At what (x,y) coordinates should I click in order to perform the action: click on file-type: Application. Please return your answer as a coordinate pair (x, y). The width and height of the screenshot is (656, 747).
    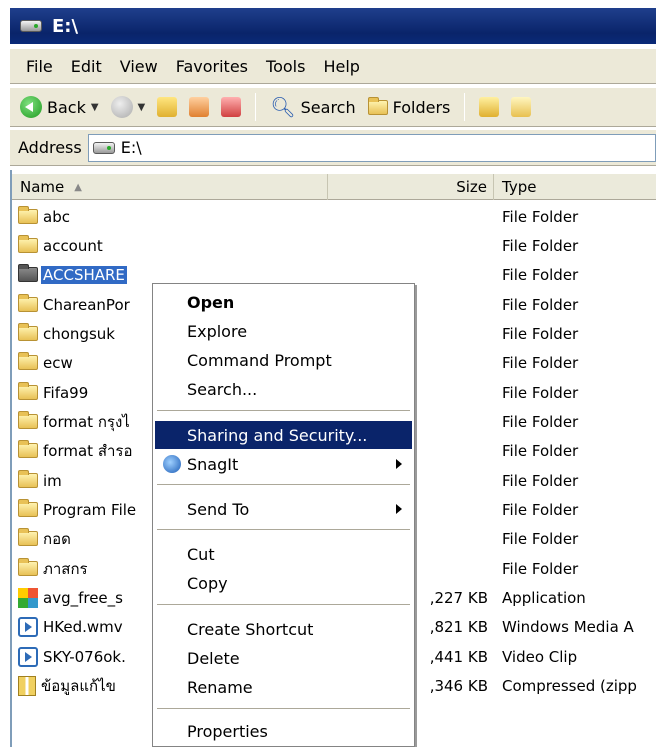
    Looking at the image, I should click on (544, 597).